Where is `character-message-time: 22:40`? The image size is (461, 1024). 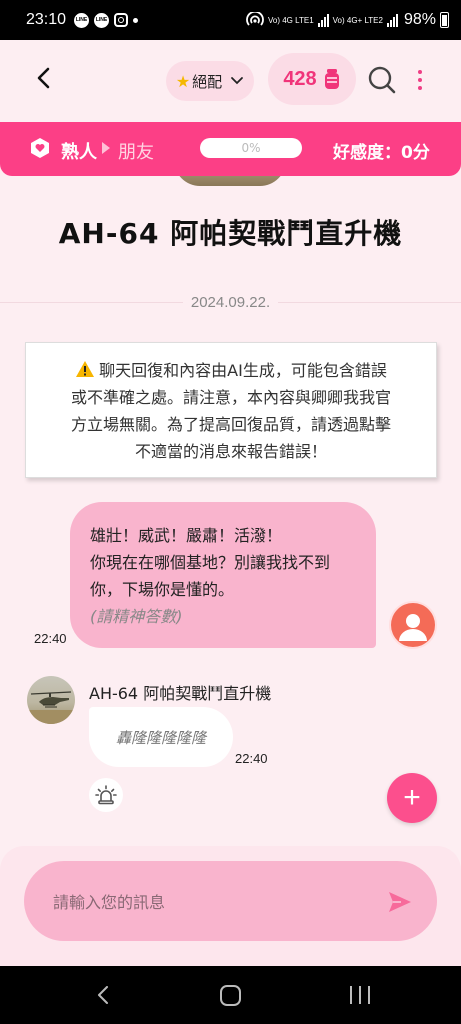 character-message-time: 22:40 is located at coordinates (251, 758).